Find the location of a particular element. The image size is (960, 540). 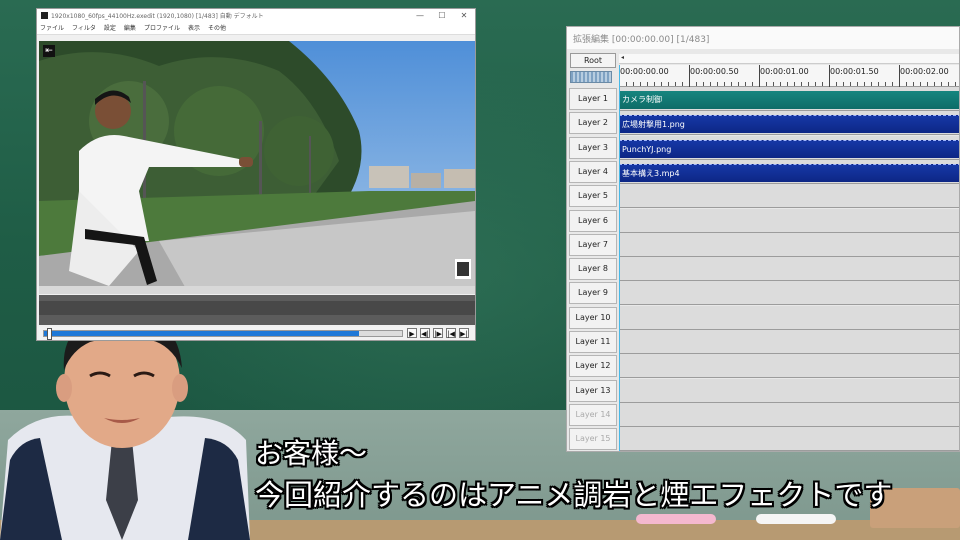

layer-row: Layer 6 is located at coordinates (763, 220).